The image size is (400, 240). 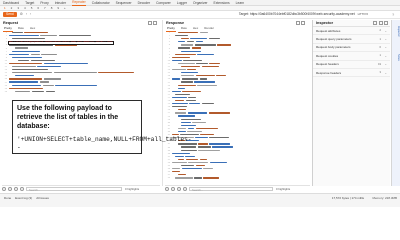 What do you see at coordinates (333, 47) in the screenshot?
I see `inspector-section-label: Request body parameters` at bounding box center [333, 47].